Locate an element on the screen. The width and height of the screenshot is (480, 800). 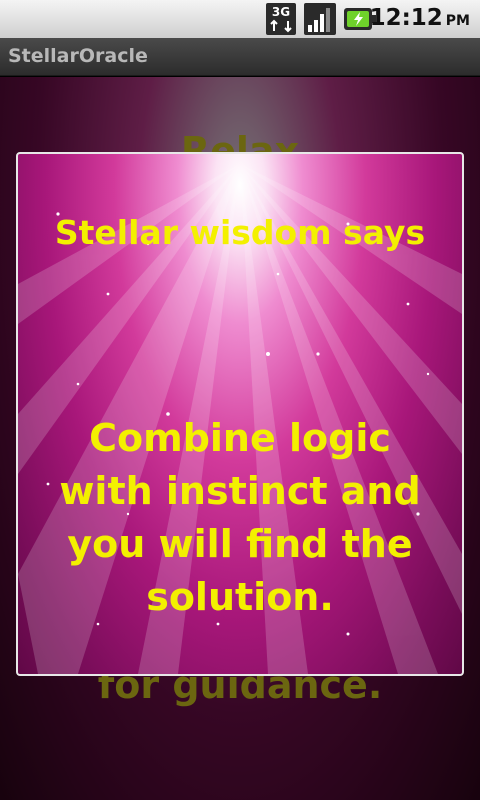
signal-icon is located at coordinates (320, 19).